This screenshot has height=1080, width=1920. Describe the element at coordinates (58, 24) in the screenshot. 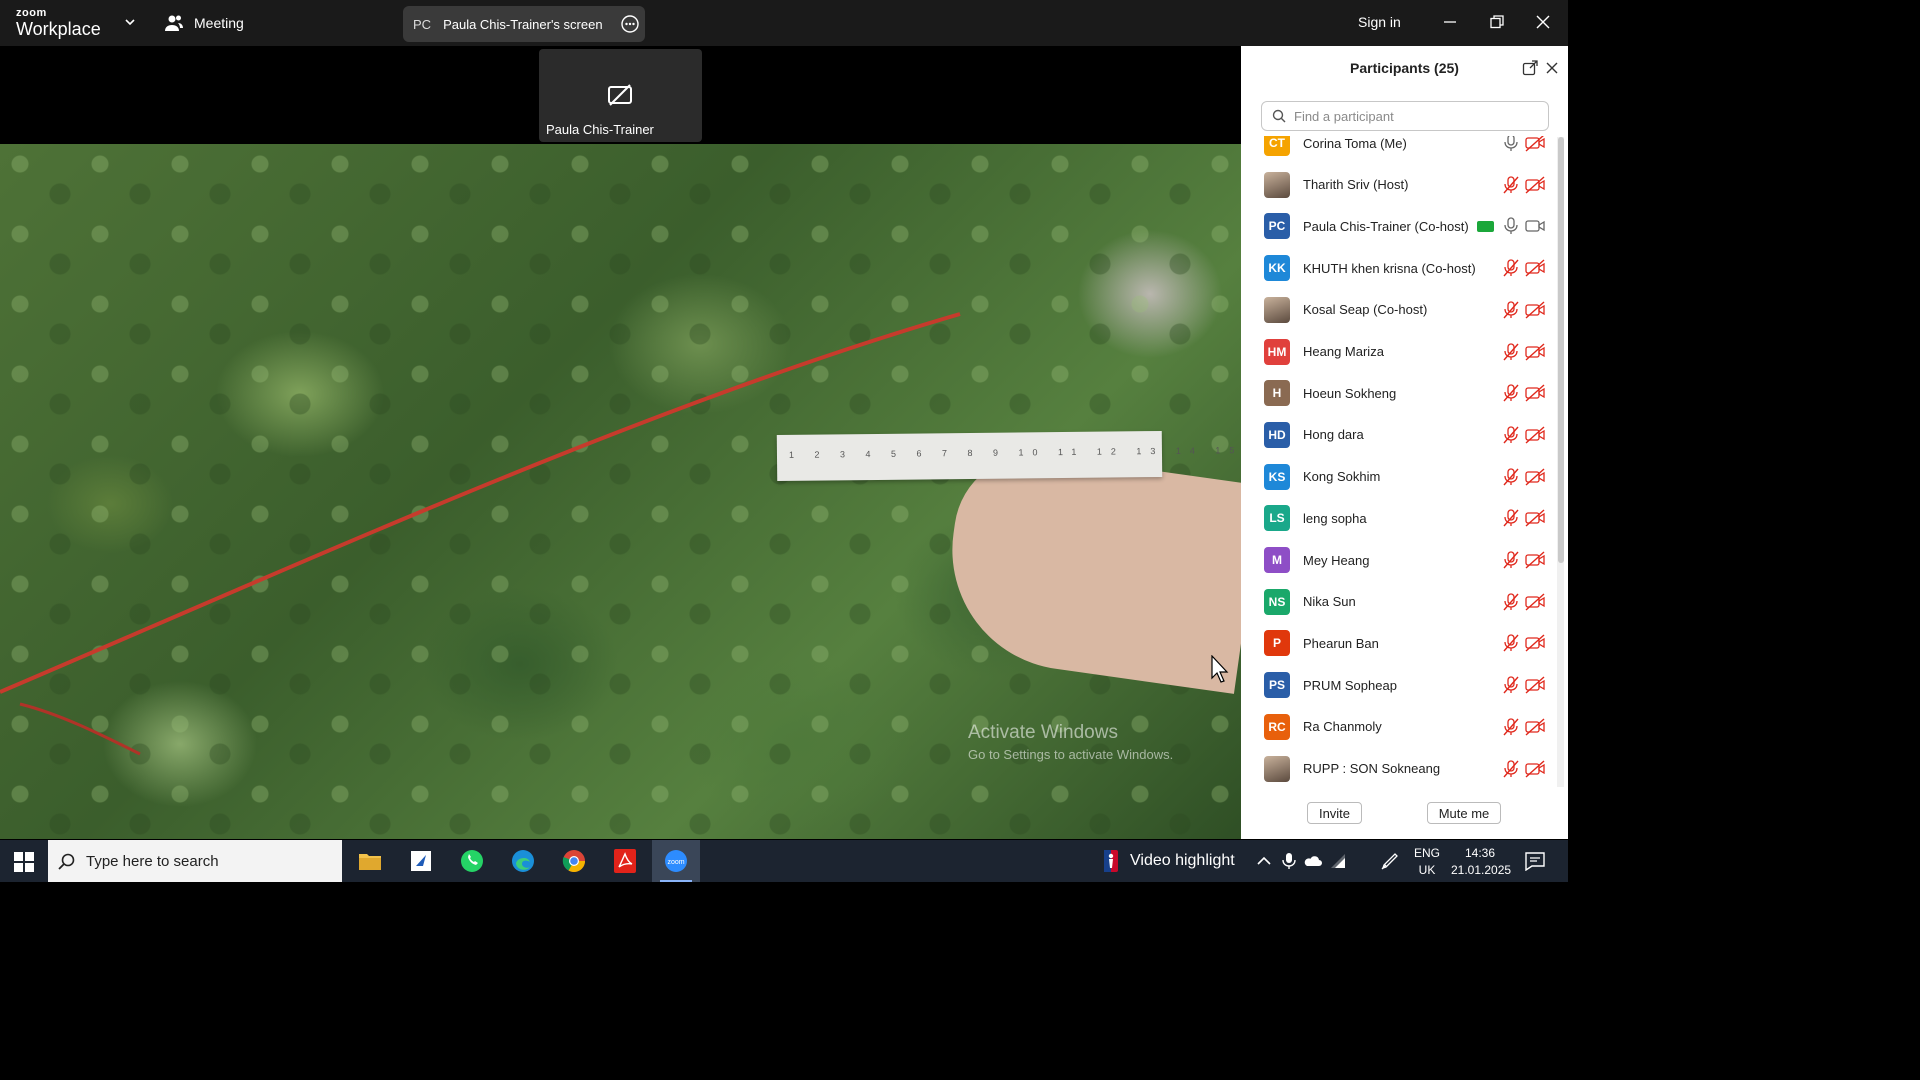

I see `zoom-workplace-logo: zoom Workplace` at that location.